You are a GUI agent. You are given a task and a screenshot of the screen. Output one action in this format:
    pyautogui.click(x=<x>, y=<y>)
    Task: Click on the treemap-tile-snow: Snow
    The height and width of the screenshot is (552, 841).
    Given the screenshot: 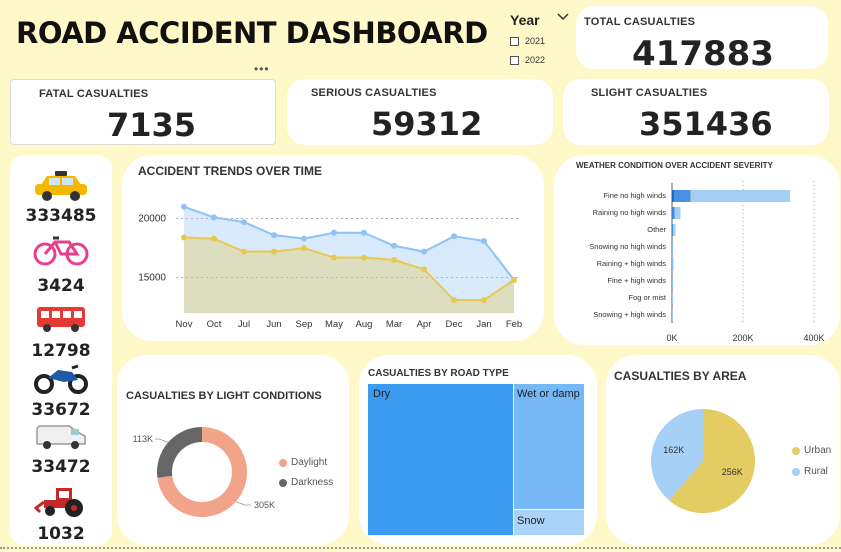 What is the action you would take?
    pyautogui.click(x=549, y=522)
    